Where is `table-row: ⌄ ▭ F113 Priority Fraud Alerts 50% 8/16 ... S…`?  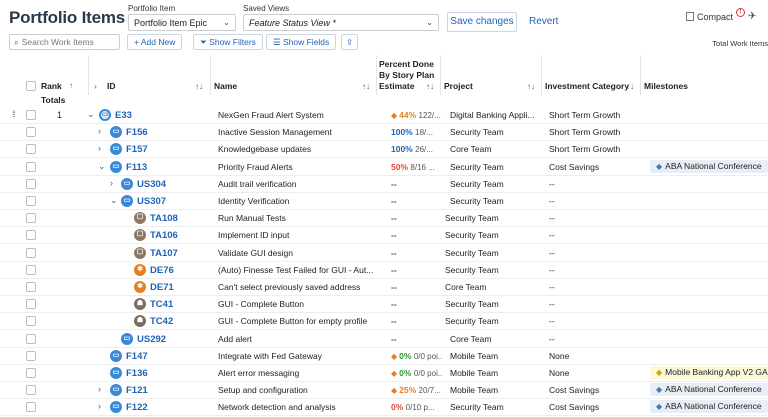
table-row: ⌄ ▭ F113 Priority Fraud Alerts 50% 8/16 ... S… is located at coordinates (384, 167).